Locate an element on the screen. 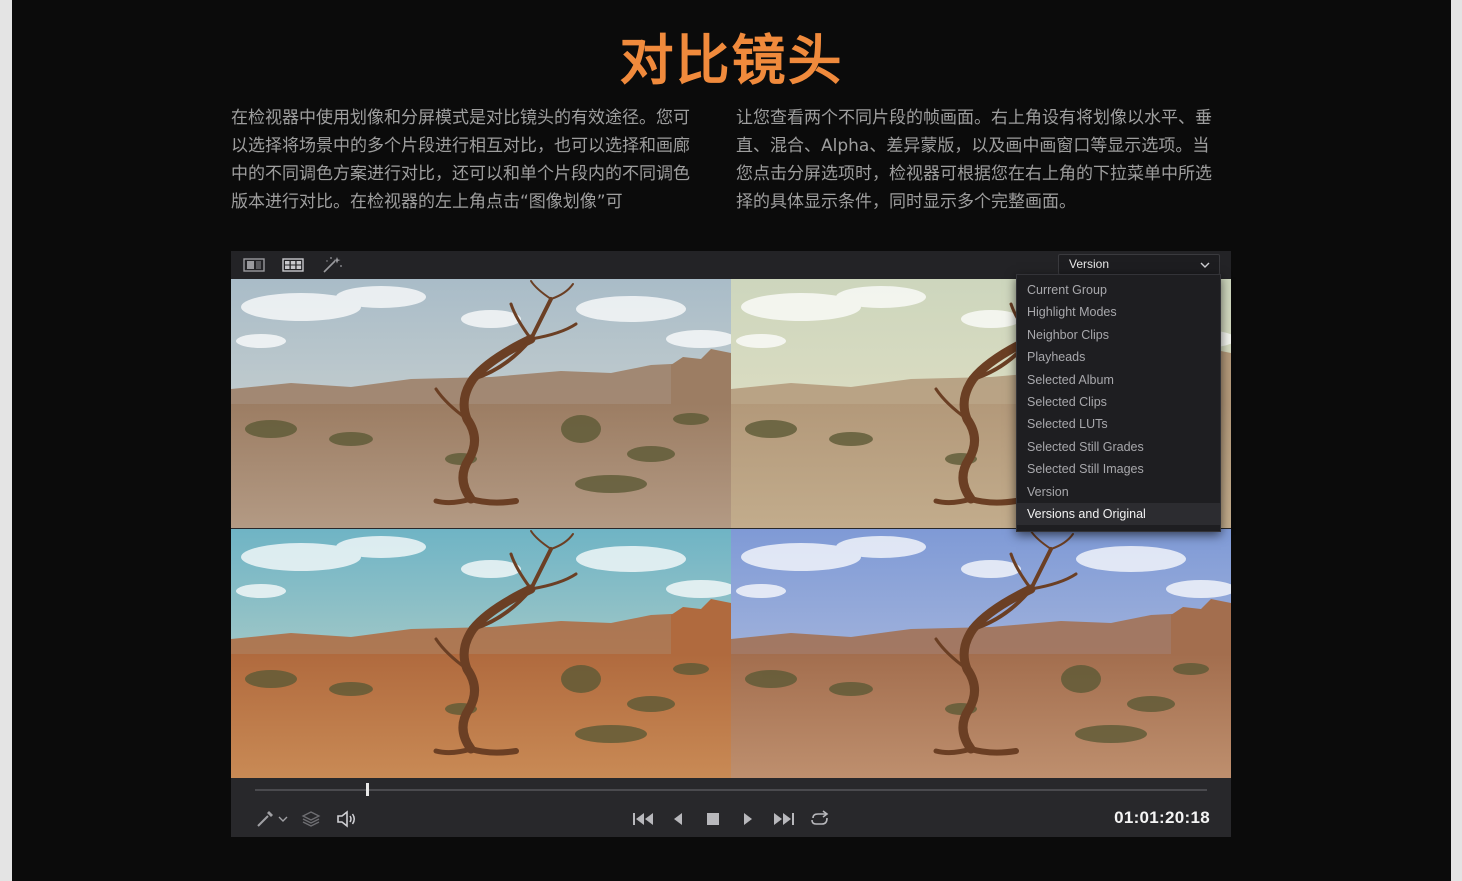  compare-mode-option: Neighbor Clips is located at coordinates (1118, 335).